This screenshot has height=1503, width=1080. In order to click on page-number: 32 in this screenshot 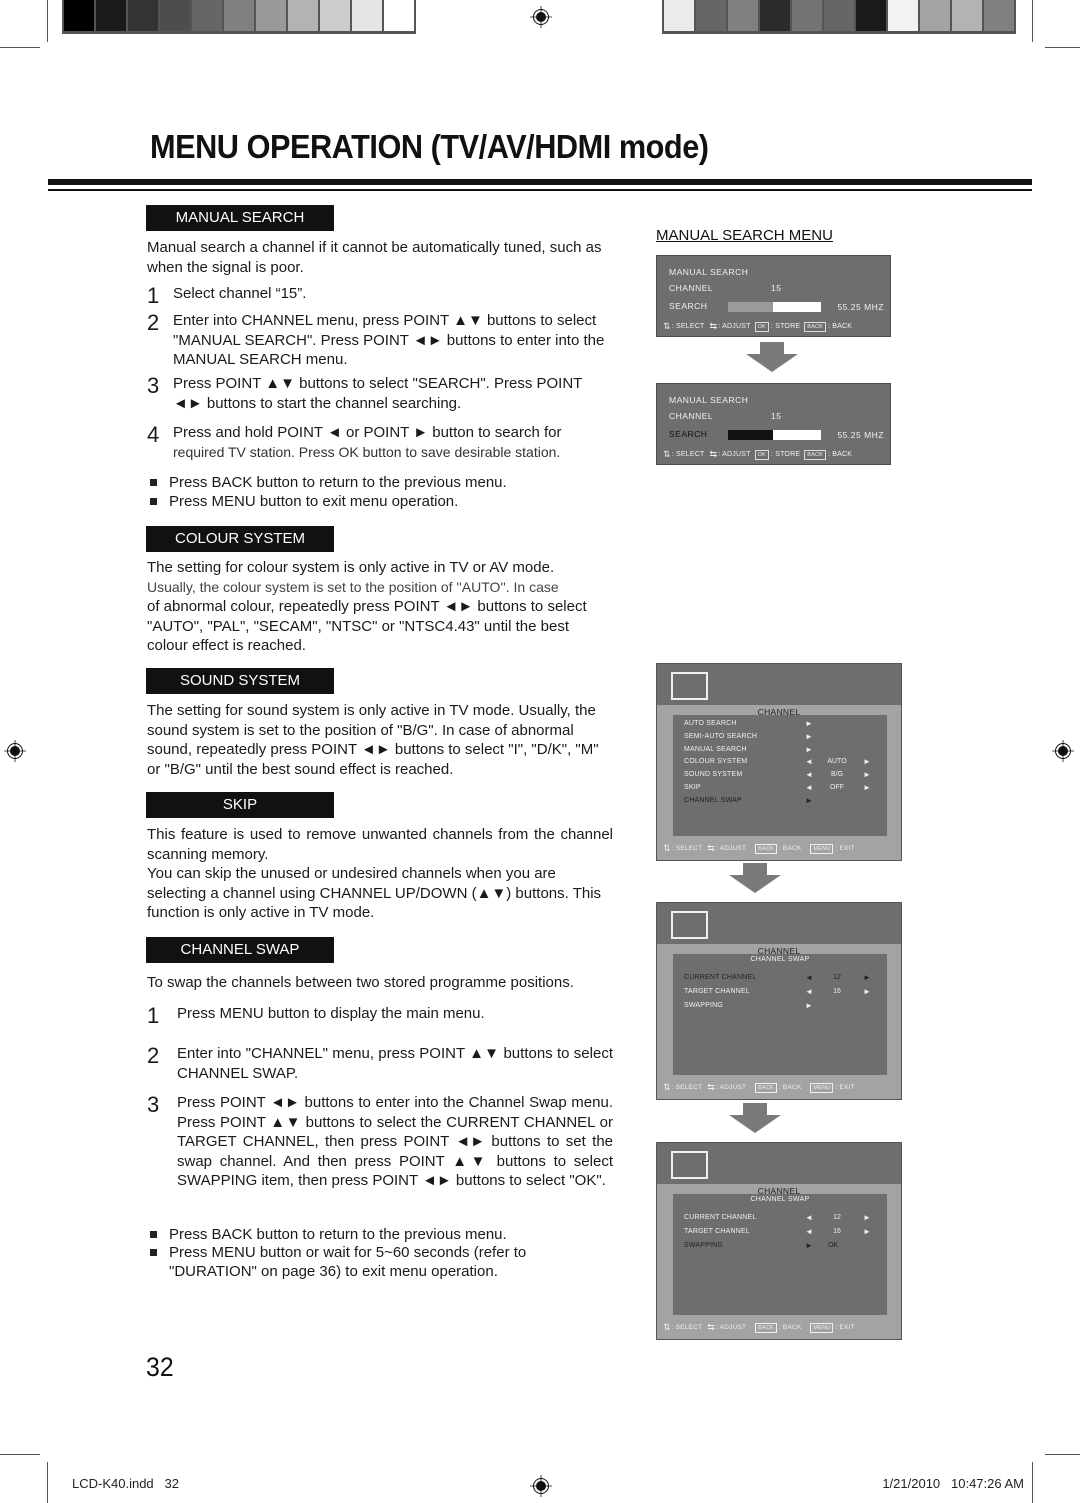, I will do `click(160, 1367)`.